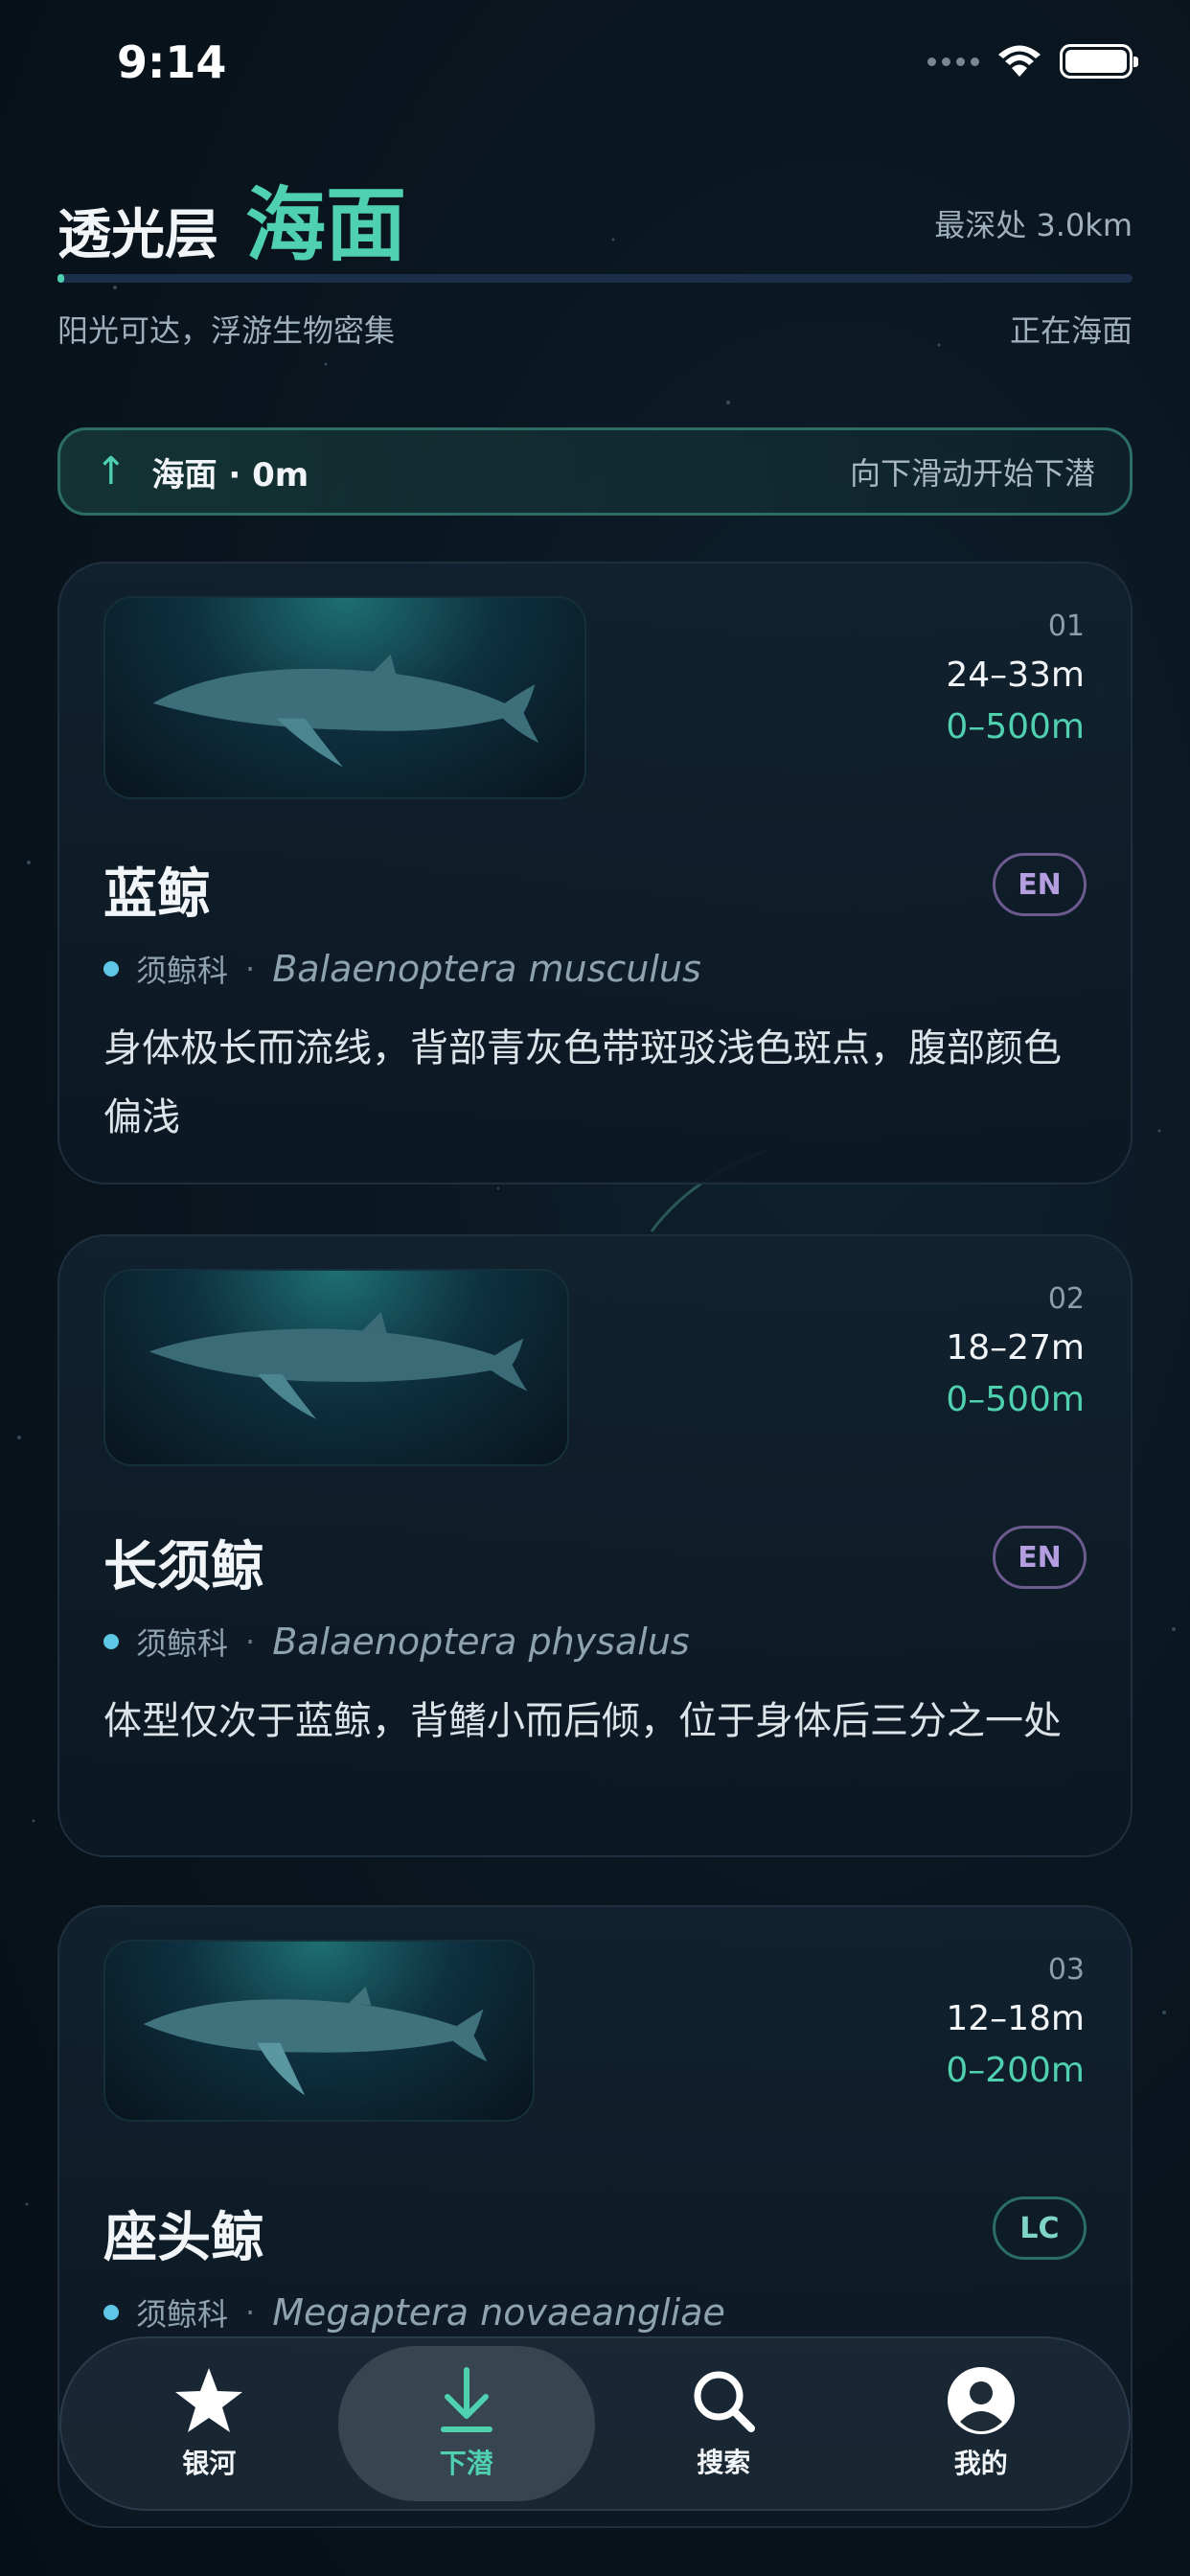 The width and height of the screenshot is (1190, 2576). What do you see at coordinates (60, 278) in the screenshot?
I see `depth-progress-fill` at bounding box center [60, 278].